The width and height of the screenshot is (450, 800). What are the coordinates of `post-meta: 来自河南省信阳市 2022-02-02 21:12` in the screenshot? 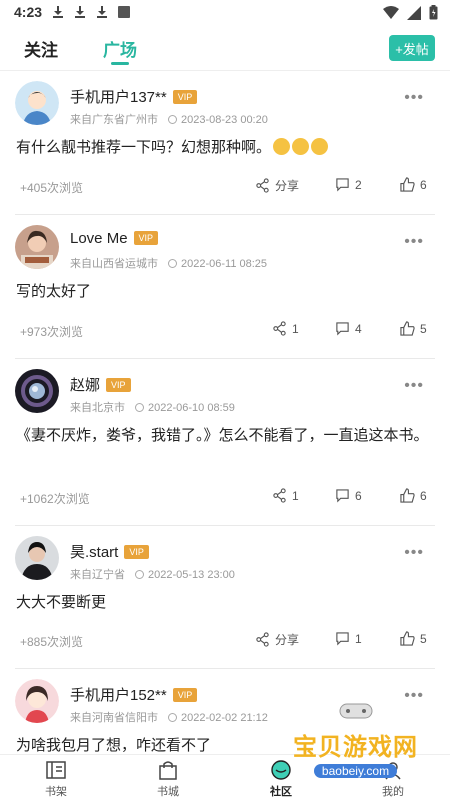 It's located at (169, 718).